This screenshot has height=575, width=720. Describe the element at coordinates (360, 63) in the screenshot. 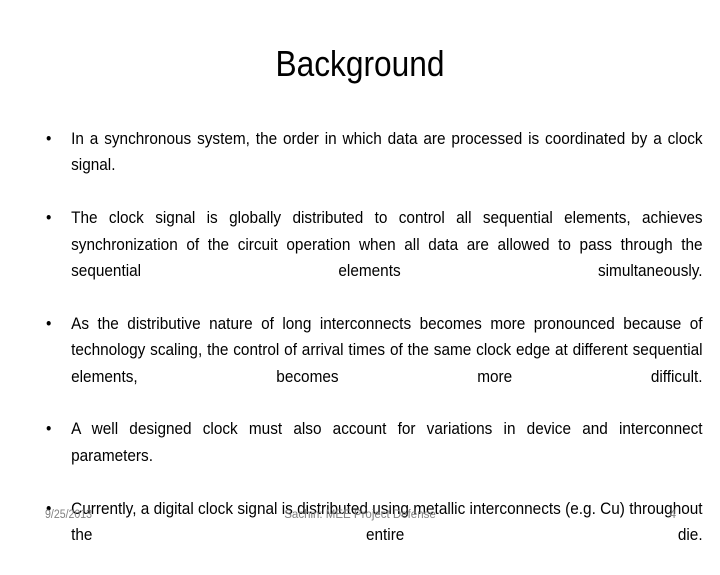

I see `page-title: Background` at that location.